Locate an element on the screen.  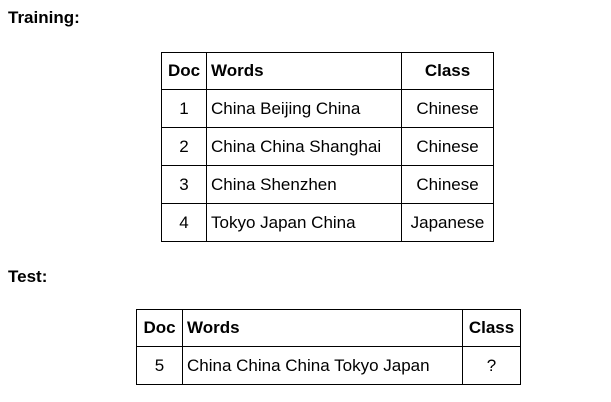
cell-doc: 1 is located at coordinates (184, 108).